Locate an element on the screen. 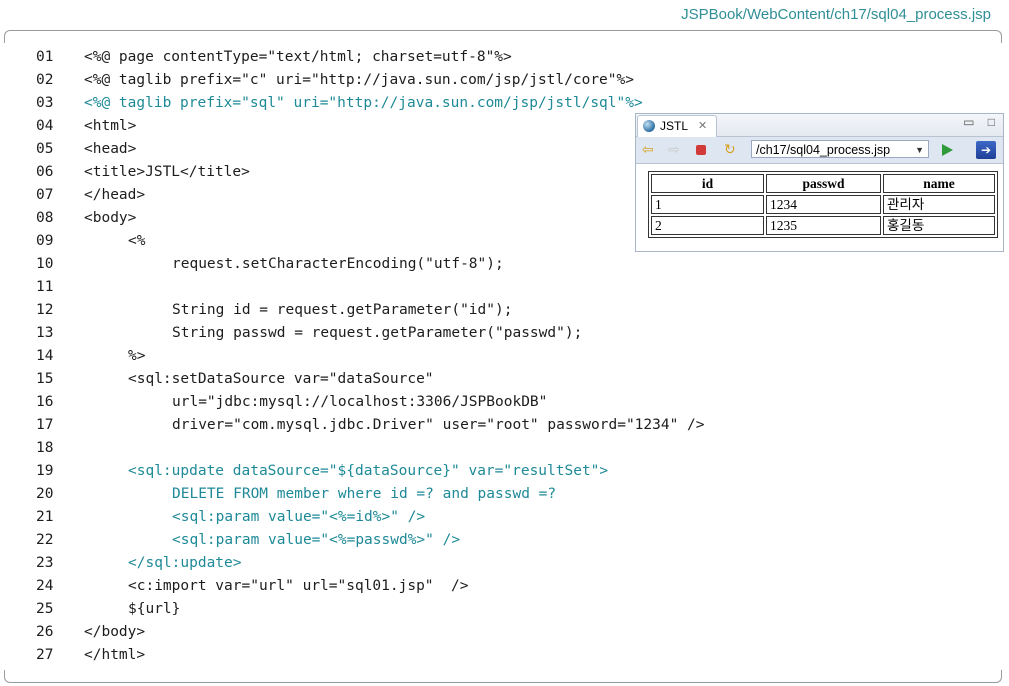 The width and height of the screenshot is (1009, 686). tab-label: JSTL is located at coordinates (674, 126).